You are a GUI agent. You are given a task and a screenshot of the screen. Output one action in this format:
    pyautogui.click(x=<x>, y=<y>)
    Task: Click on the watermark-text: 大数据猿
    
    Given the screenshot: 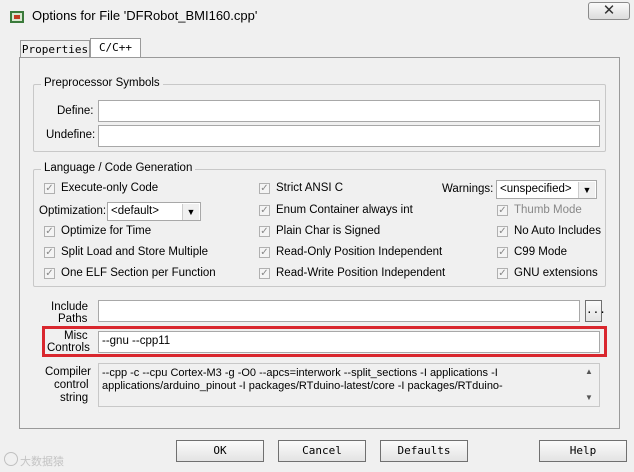 What is the action you would take?
    pyautogui.click(x=42, y=462)
    